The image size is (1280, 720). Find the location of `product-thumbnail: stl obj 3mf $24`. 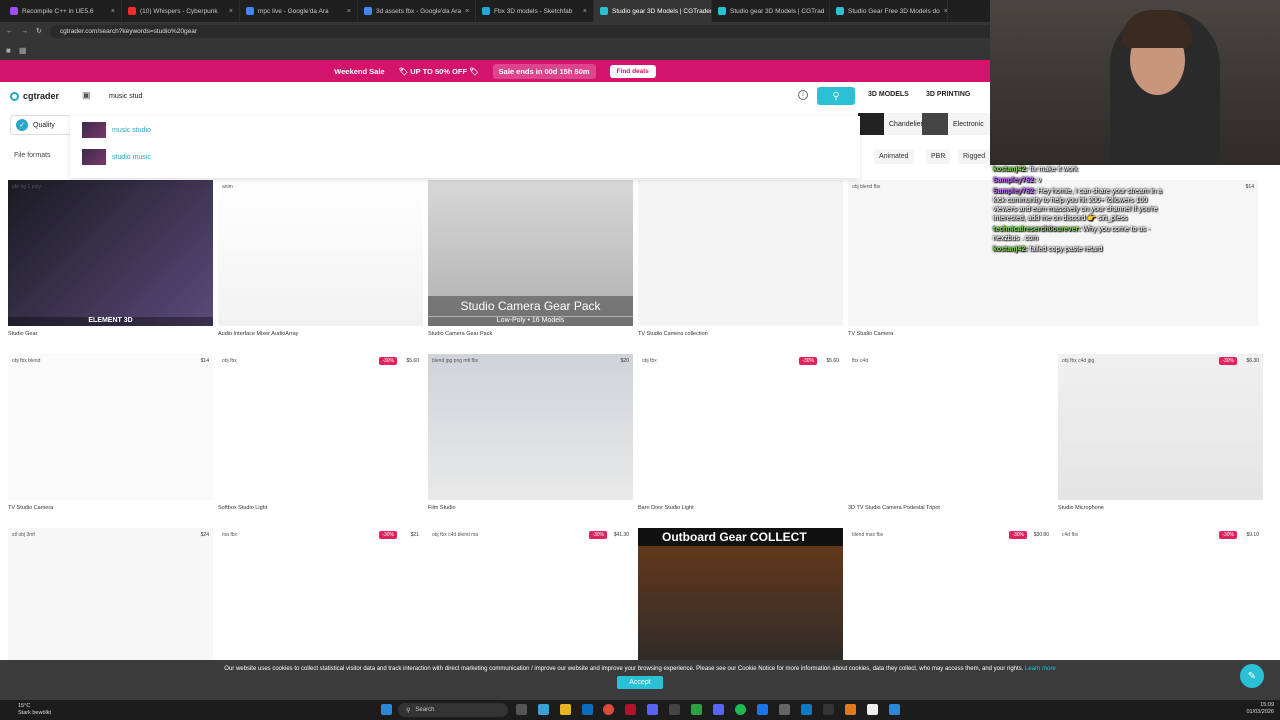

product-thumbnail: stl obj 3mf $24 is located at coordinates (110, 601).